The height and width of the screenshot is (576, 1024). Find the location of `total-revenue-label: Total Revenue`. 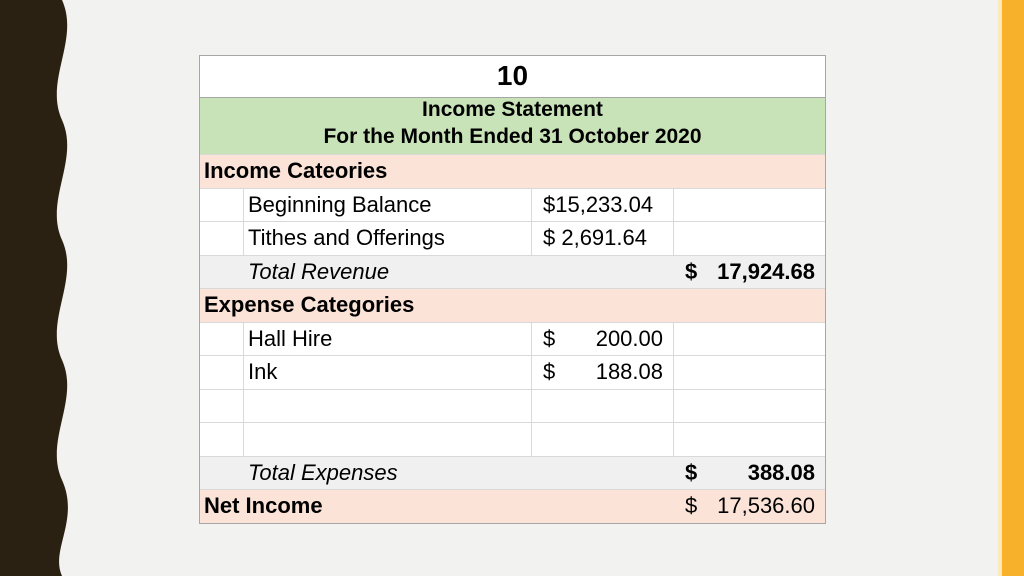

total-revenue-label: Total Revenue is located at coordinates (319, 271).